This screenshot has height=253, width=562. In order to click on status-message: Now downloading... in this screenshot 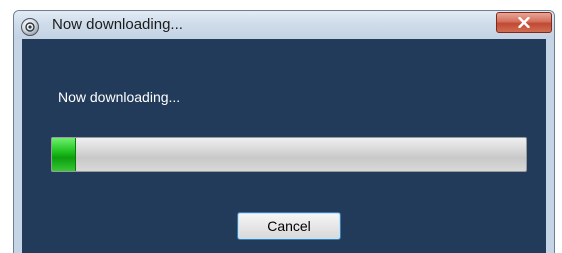, I will do `click(119, 97)`.